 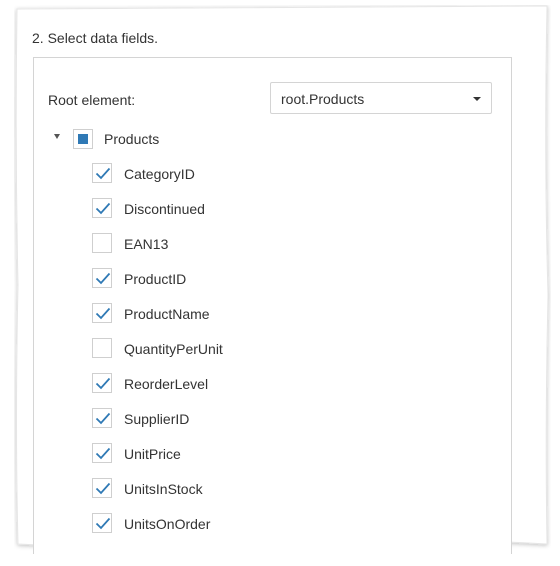 What do you see at coordinates (155, 279) in the screenshot?
I see `field-label: ProductID` at bounding box center [155, 279].